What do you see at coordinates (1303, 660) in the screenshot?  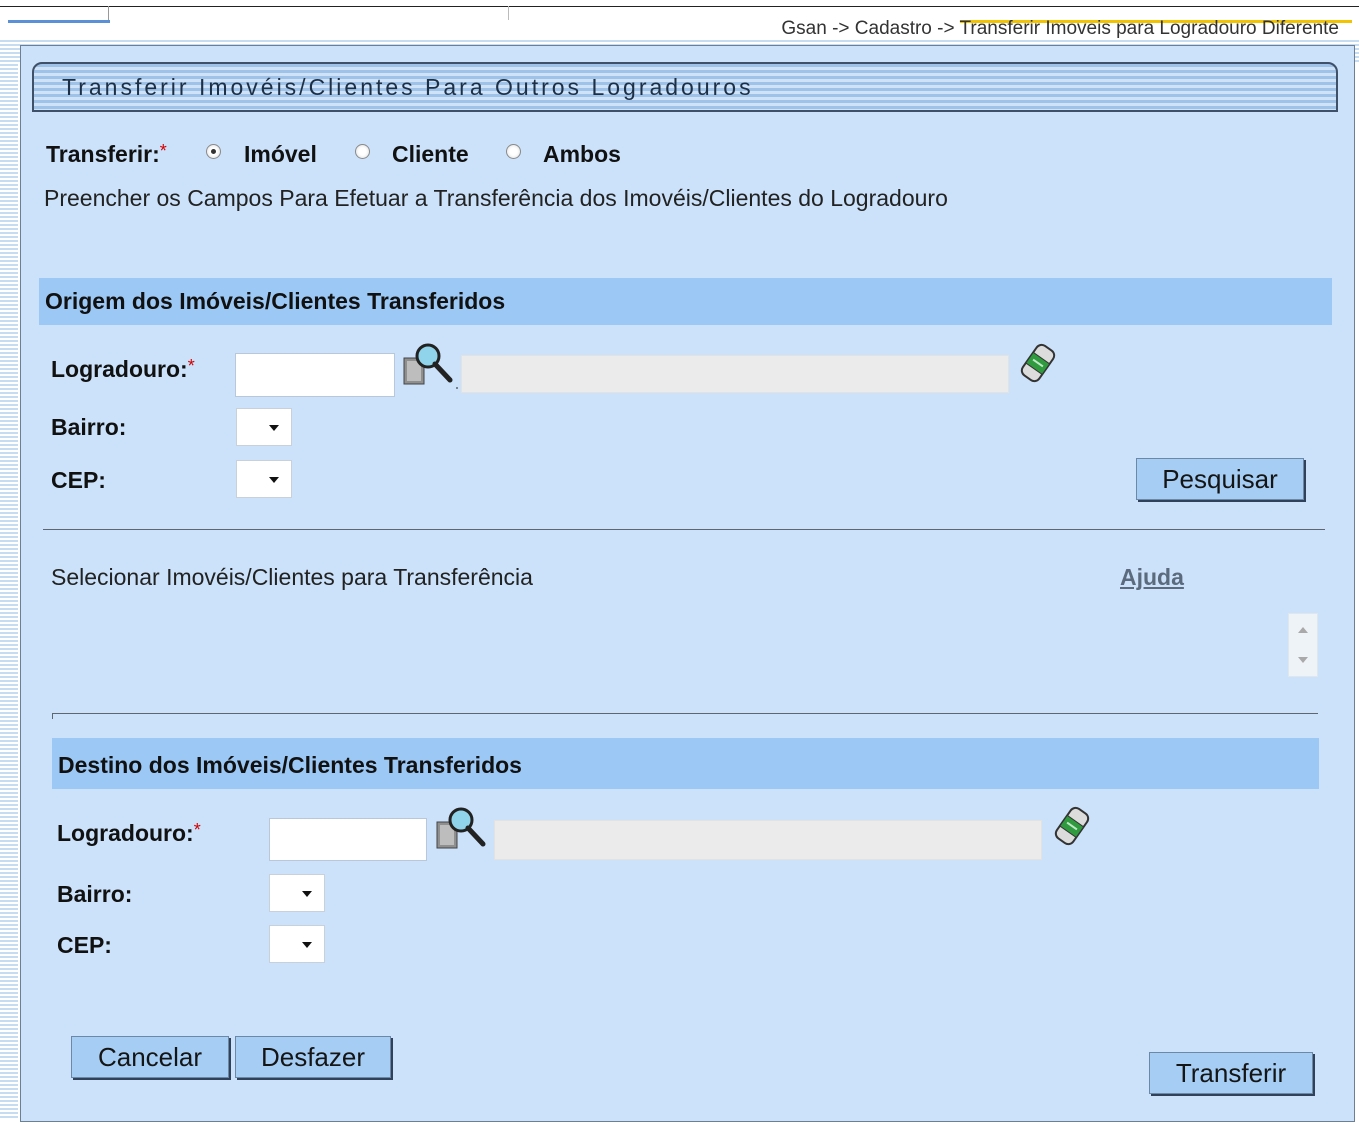 I see `scroll-down-icon` at bounding box center [1303, 660].